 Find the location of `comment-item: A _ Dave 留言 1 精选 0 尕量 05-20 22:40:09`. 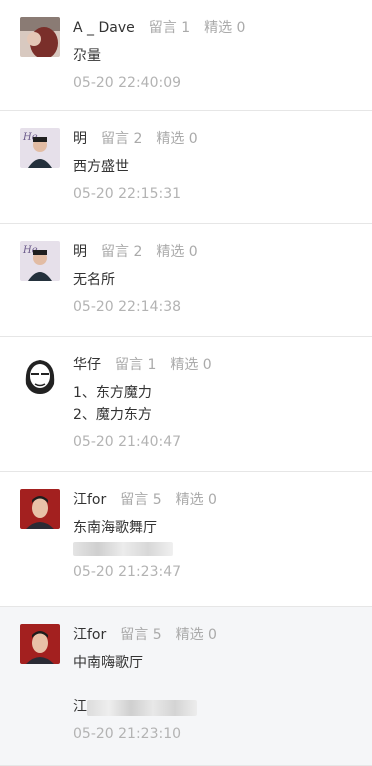

comment-item: A _ Dave 留言 1 精选 0 尕量 05-20 22:40:09 is located at coordinates (186, 55).